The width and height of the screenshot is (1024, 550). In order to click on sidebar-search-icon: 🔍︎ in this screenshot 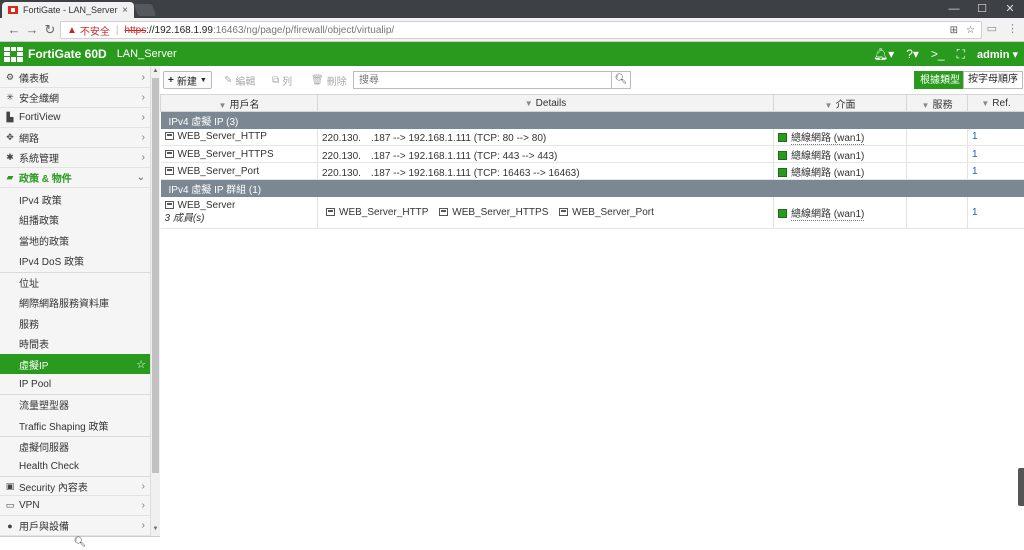, I will do `click(80, 543)`.